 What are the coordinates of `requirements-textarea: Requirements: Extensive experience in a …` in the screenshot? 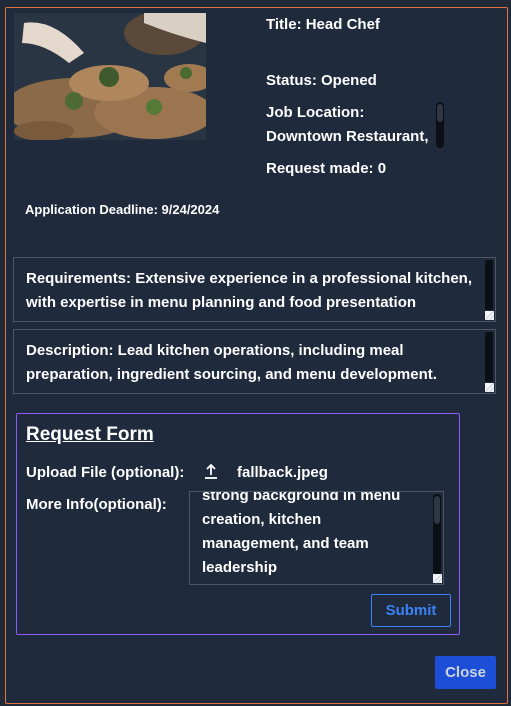 It's located at (254, 289).